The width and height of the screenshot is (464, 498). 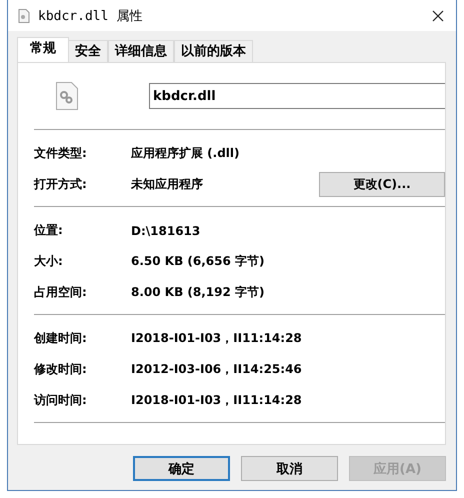 What do you see at coordinates (49, 230) in the screenshot?
I see `field-label: 位置:` at bounding box center [49, 230].